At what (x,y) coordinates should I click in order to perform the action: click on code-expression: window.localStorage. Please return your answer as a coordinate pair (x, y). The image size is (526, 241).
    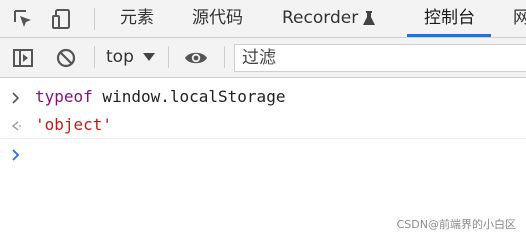
    Looking at the image, I should click on (189, 96).